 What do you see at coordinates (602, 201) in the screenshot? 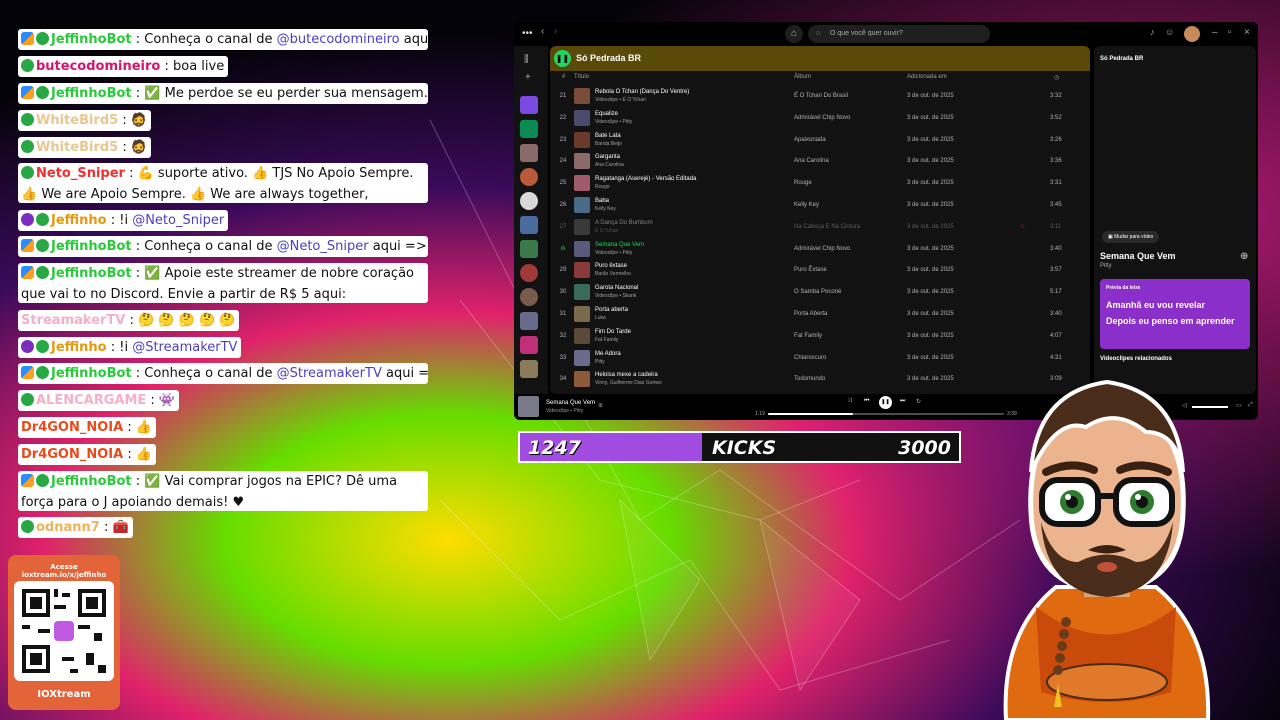
I see `track-title: Baba` at bounding box center [602, 201].